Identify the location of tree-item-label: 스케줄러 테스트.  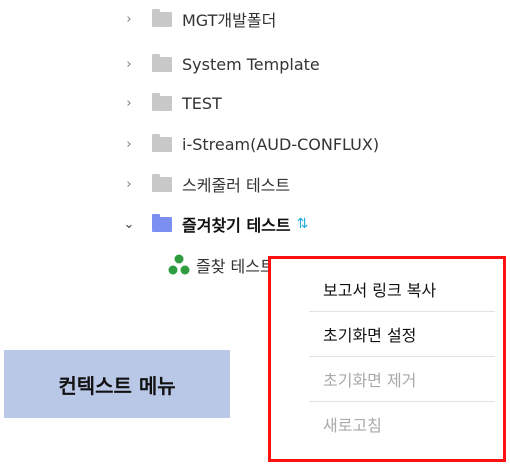
(236, 185).